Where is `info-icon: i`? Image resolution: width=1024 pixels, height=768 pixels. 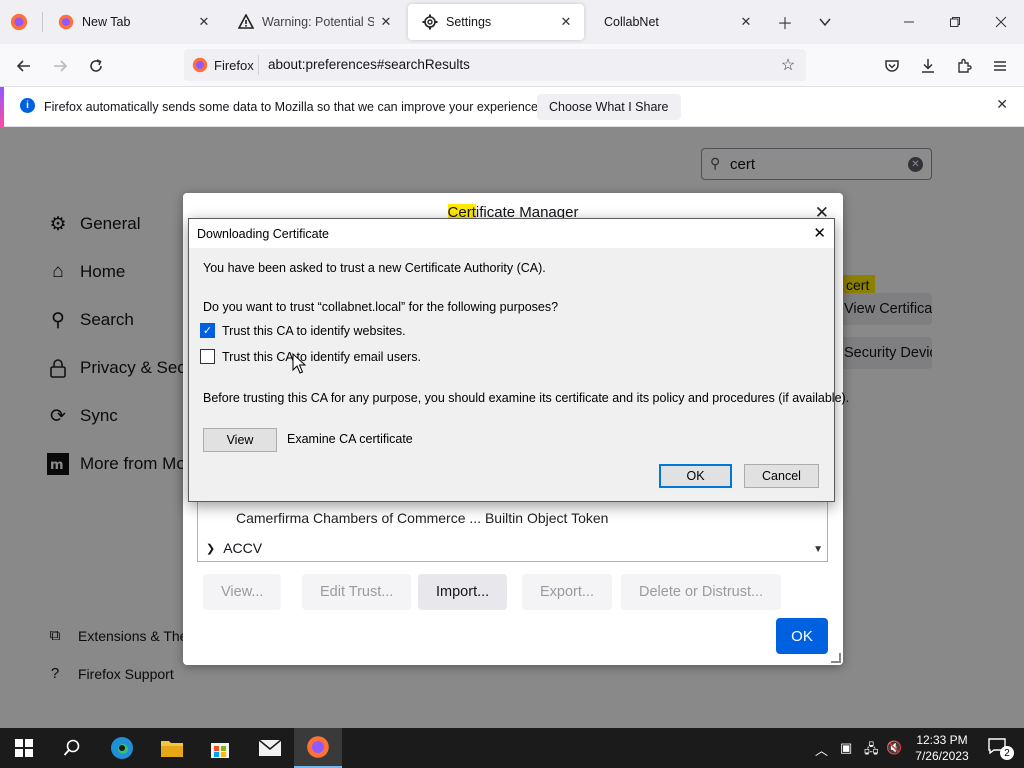 info-icon: i is located at coordinates (27, 105).